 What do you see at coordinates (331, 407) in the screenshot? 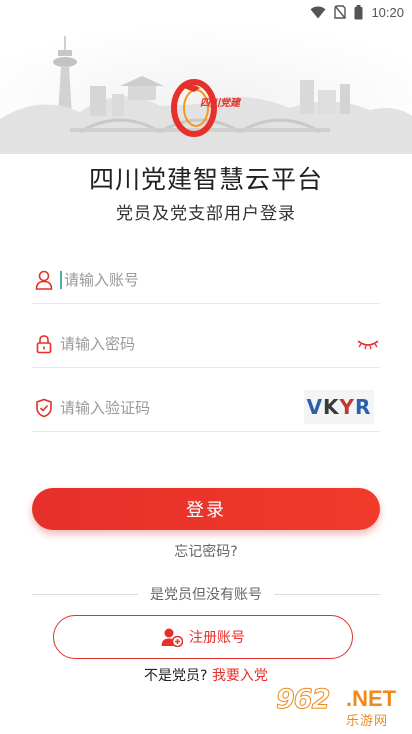
I see `captcha-char: K` at bounding box center [331, 407].